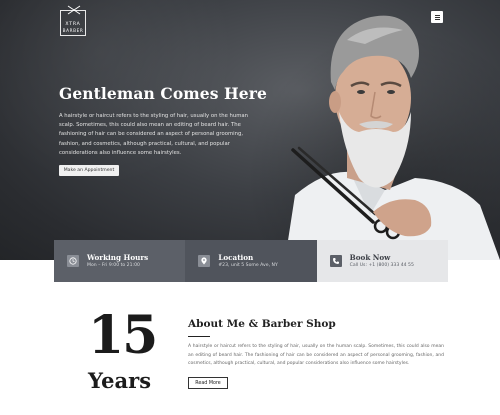 This screenshot has height=415, width=500. I want to click on info-title: Working Hours, so click(118, 257).